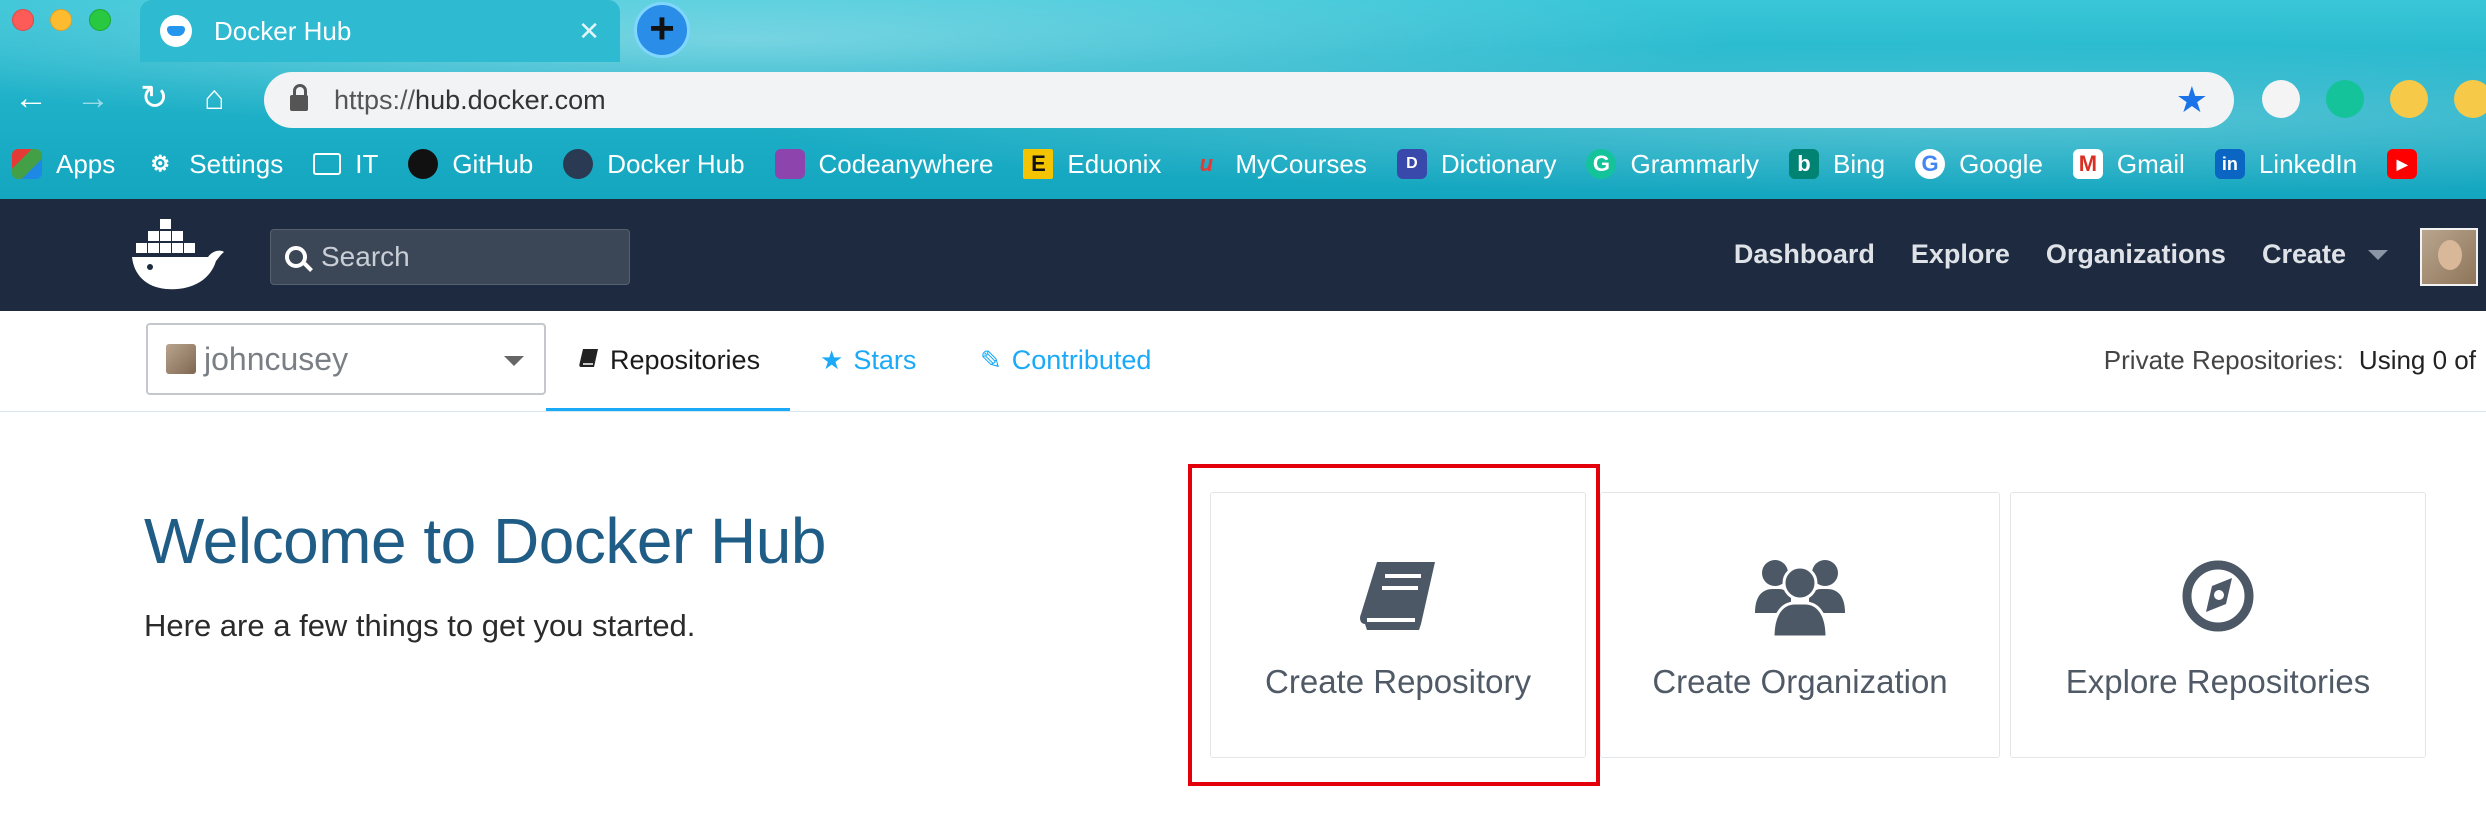 This screenshot has width=2486, height=826. Describe the element at coordinates (1601, 164) in the screenshot. I see `grammarly-icon: G` at that location.